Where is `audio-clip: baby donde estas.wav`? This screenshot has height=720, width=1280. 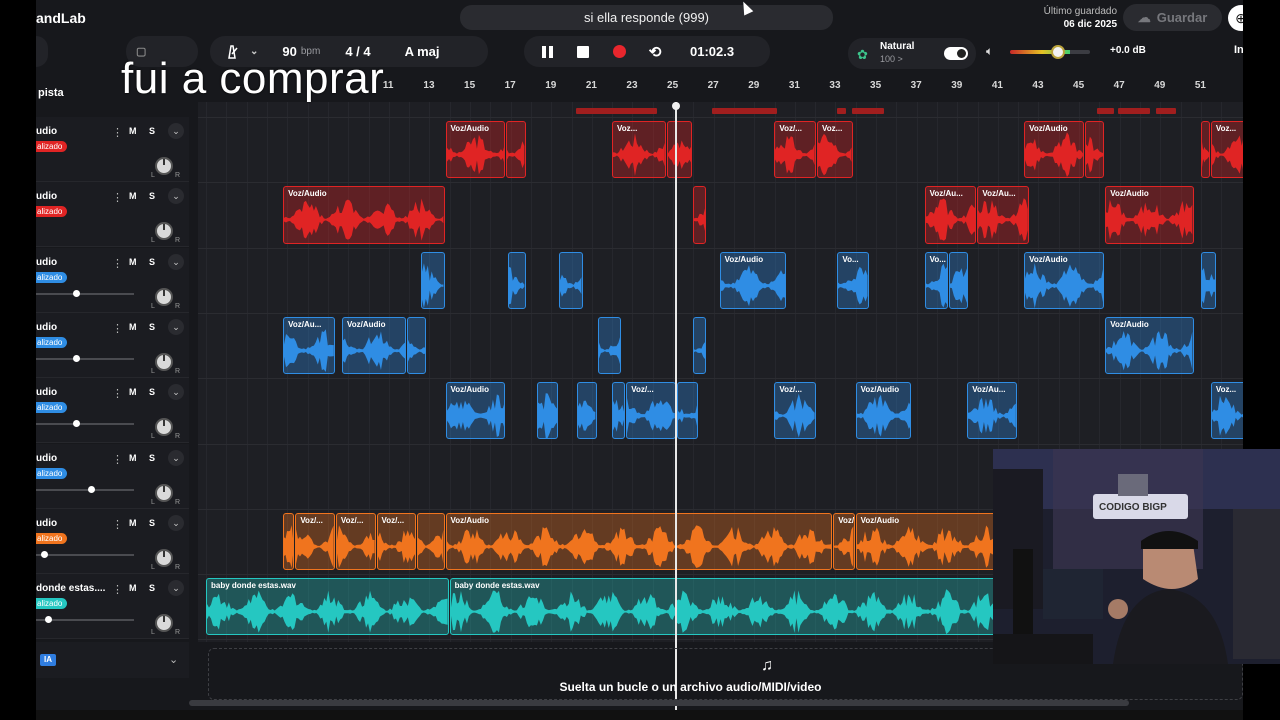
audio-clip: baby donde estas.wav is located at coordinates (327, 607).